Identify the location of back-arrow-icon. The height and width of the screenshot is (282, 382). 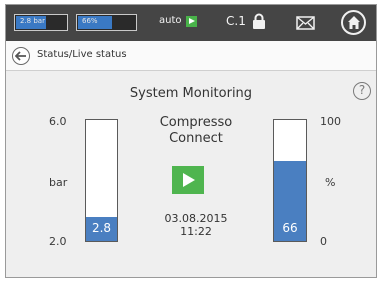
(21, 56).